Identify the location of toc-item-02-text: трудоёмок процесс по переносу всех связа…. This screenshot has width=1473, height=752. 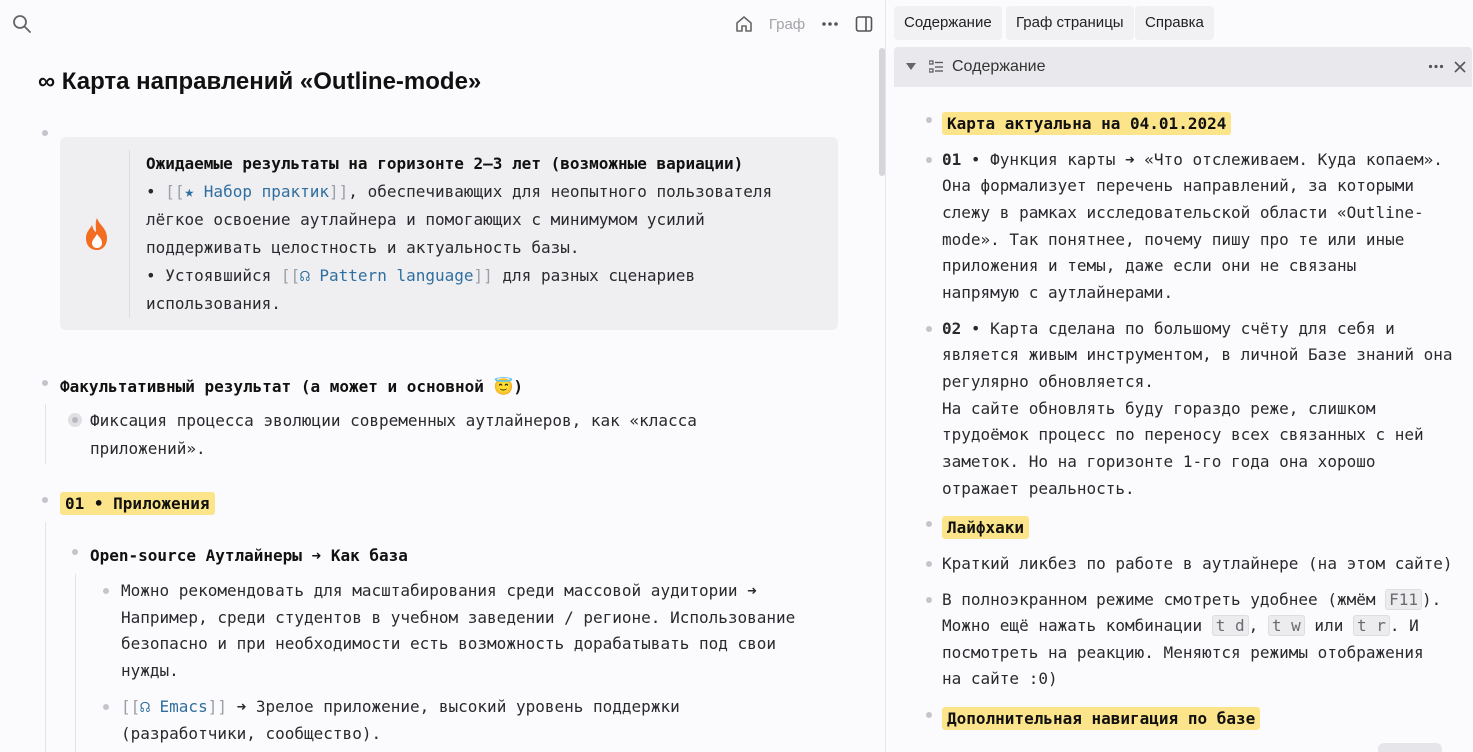
(1183, 434).